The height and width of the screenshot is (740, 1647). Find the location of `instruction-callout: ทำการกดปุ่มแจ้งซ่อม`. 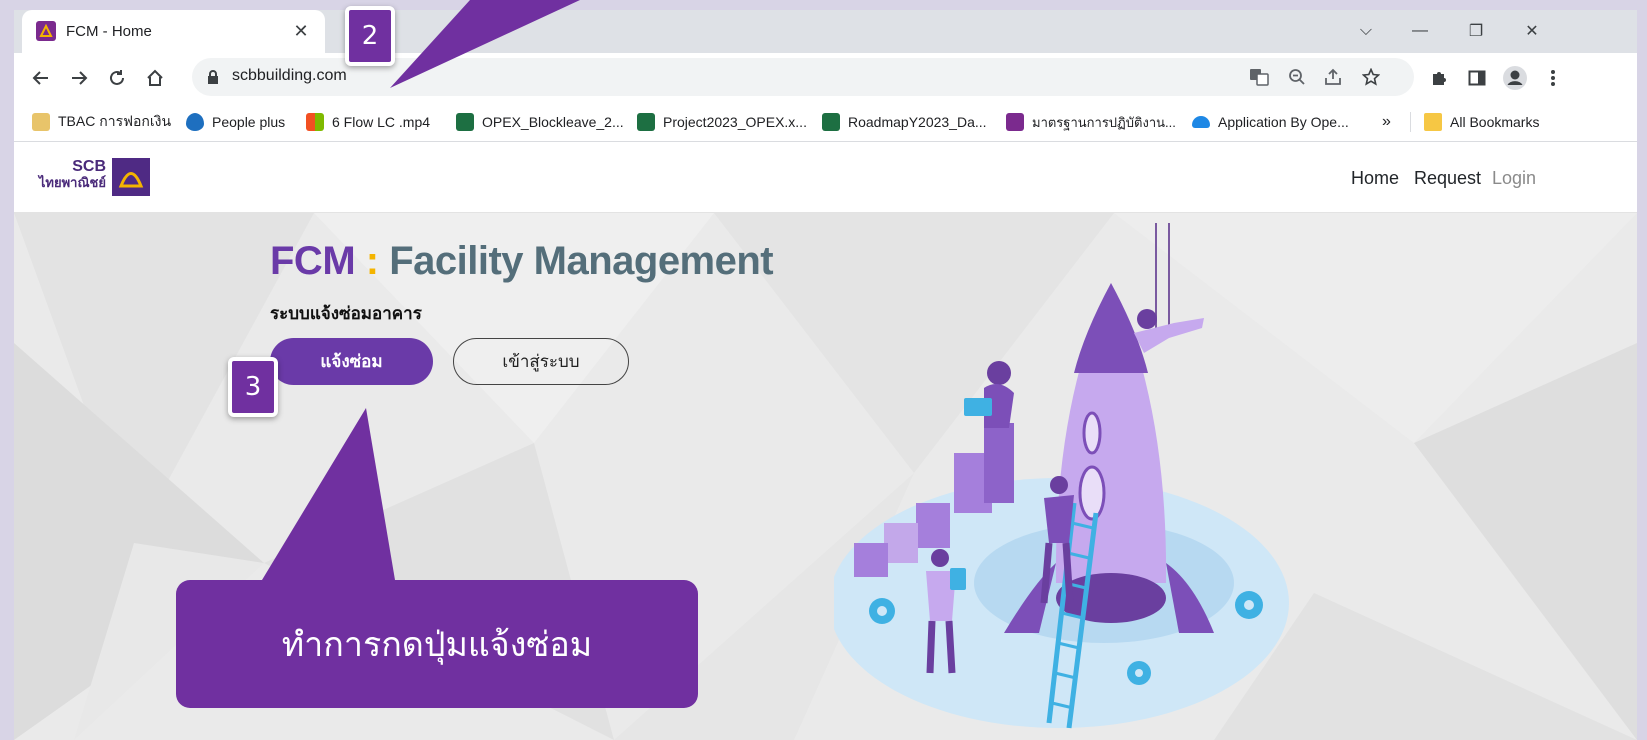

instruction-callout: ทำการกดปุ่มแจ้งซ่อม is located at coordinates (437, 644).